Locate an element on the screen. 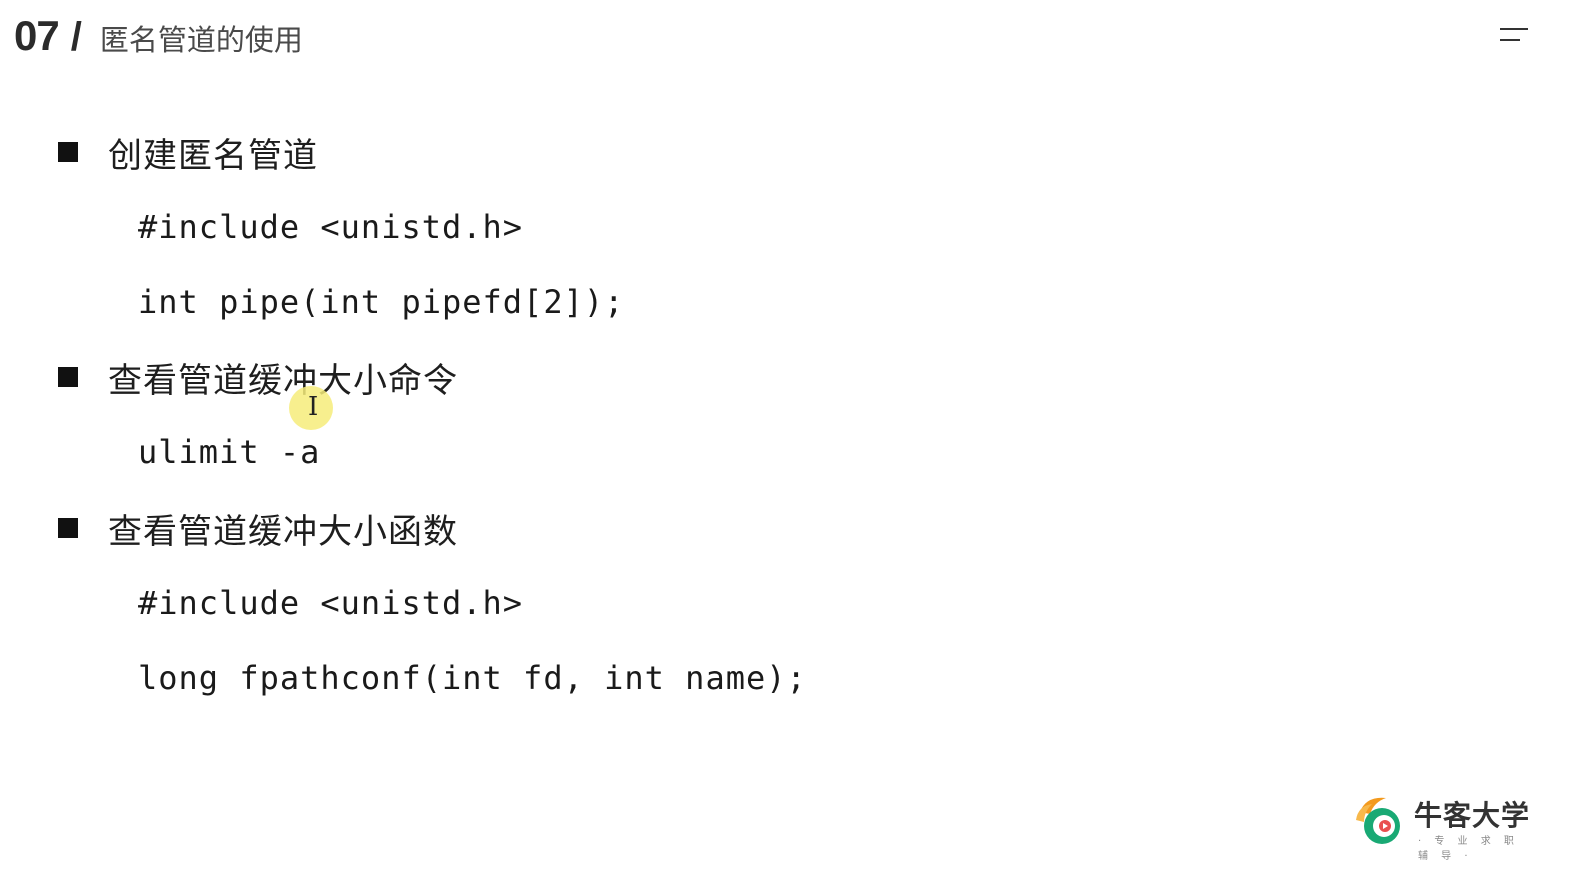  bullet-heading: 创建匿名管道 is located at coordinates (213, 155).